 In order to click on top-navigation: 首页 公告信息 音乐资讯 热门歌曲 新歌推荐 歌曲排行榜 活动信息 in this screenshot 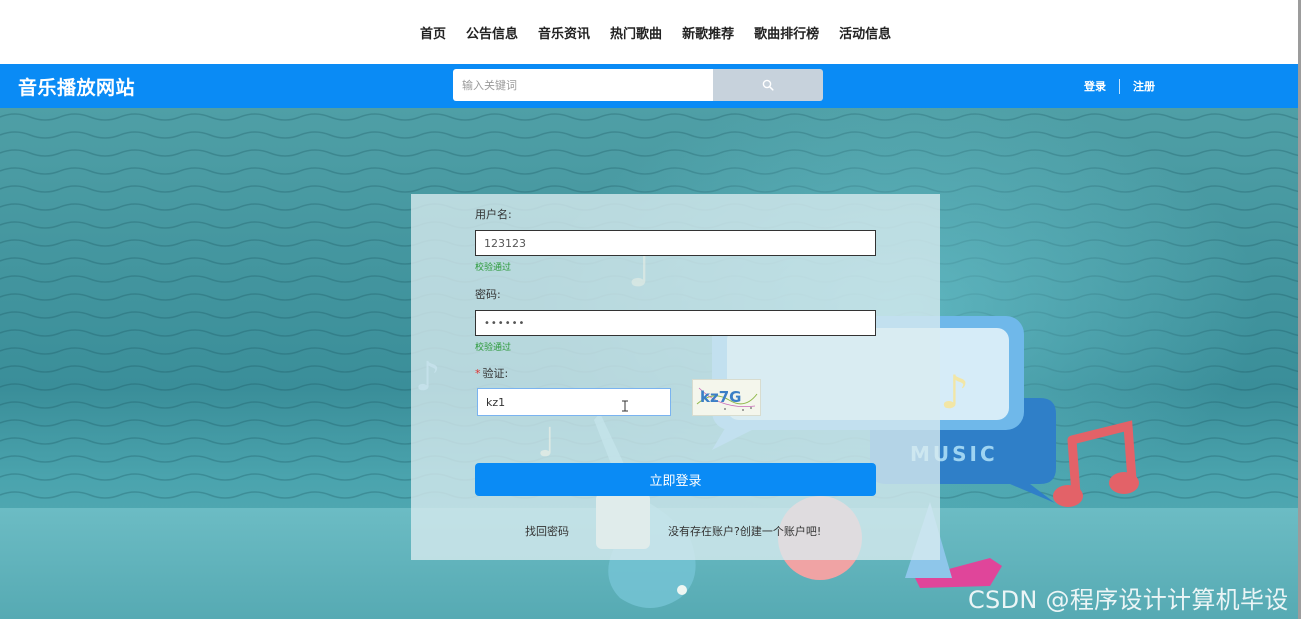, I will do `click(650, 32)`.